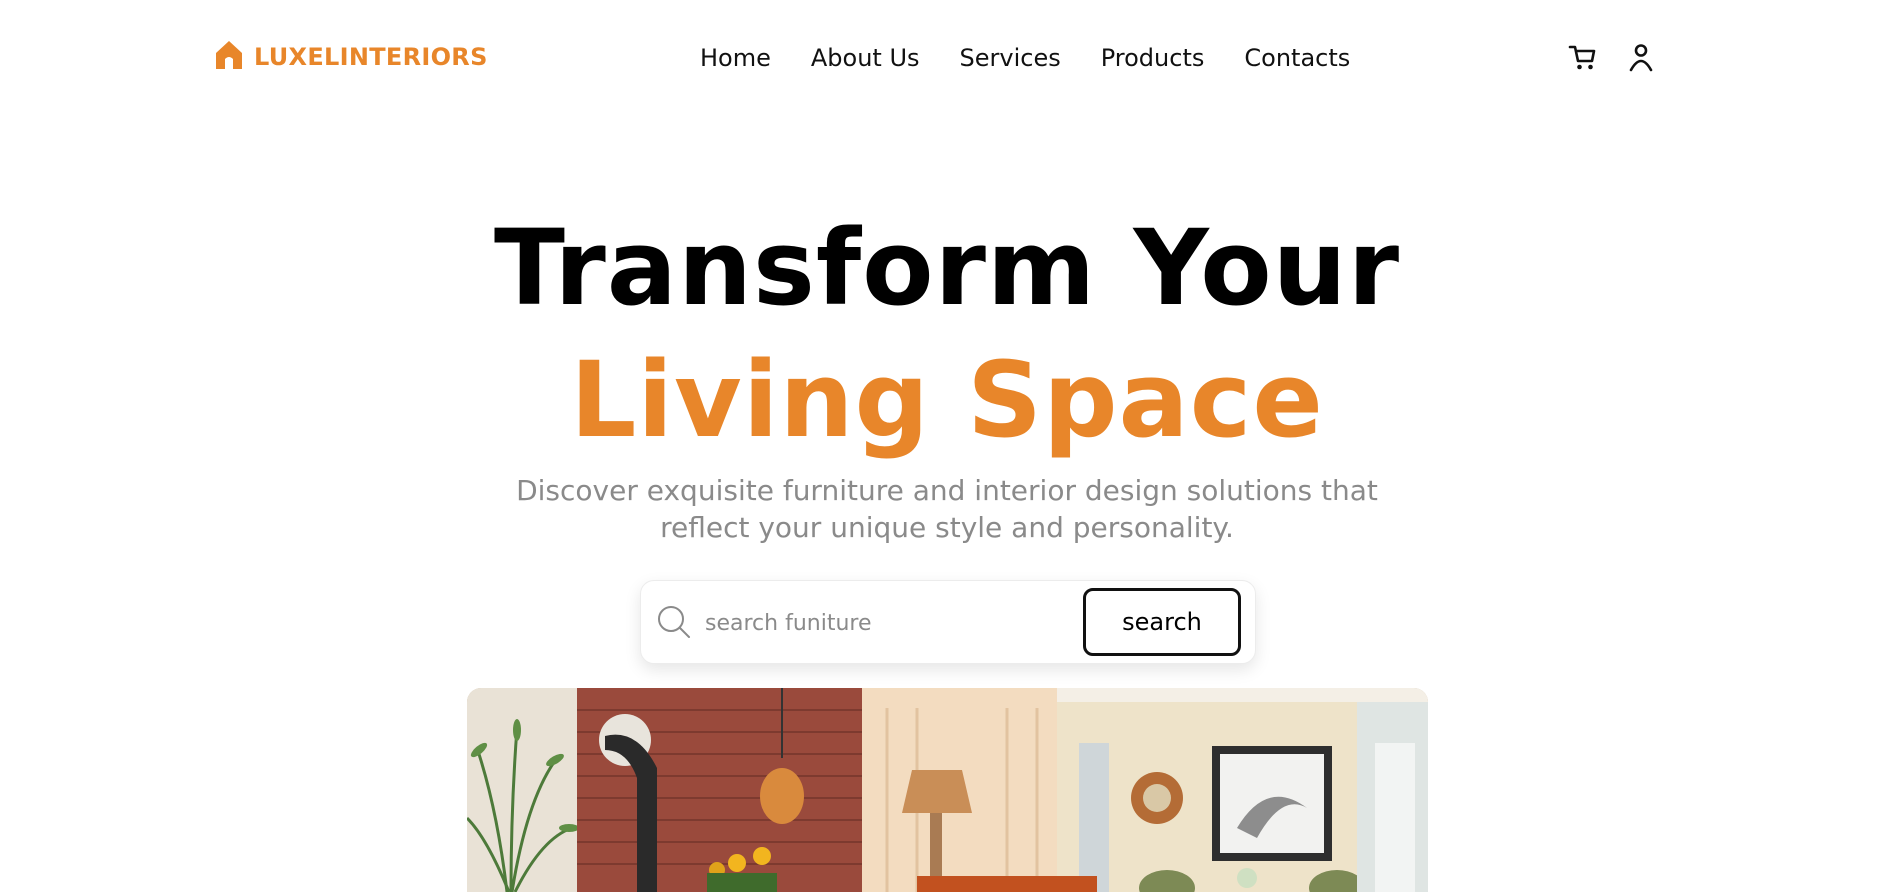 Image resolution: width=1894 pixels, height=892 pixels. What do you see at coordinates (1612, 57) in the screenshot?
I see `nav-actions` at bounding box center [1612, 57].